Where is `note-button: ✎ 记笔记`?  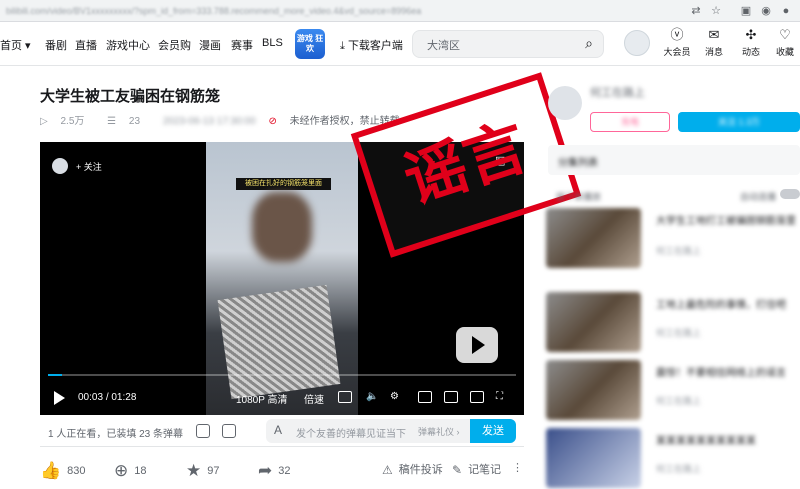
note-button: ✎ 记笔记 is located at coordinates (476, 469).